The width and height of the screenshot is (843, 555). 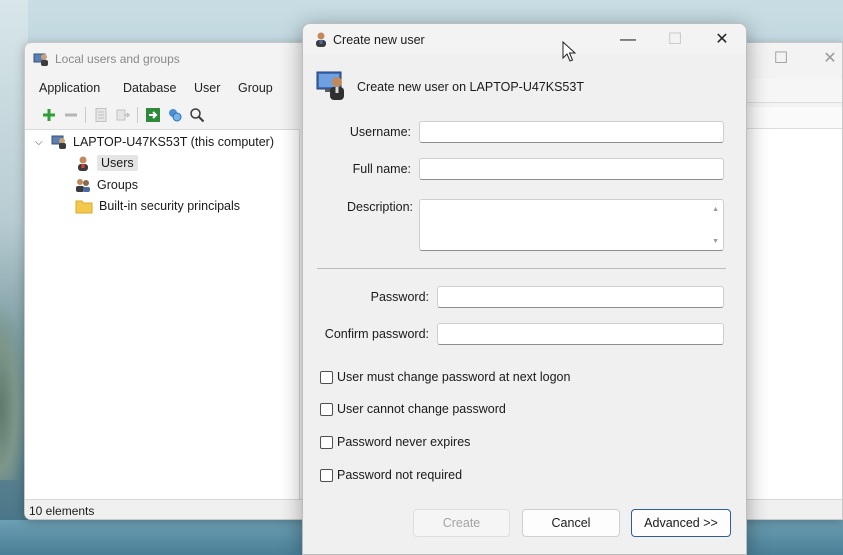 What do you see at coordinates (101, 115) in the screenshot?
I see `properties-icon` at bounding box center [101, 115].